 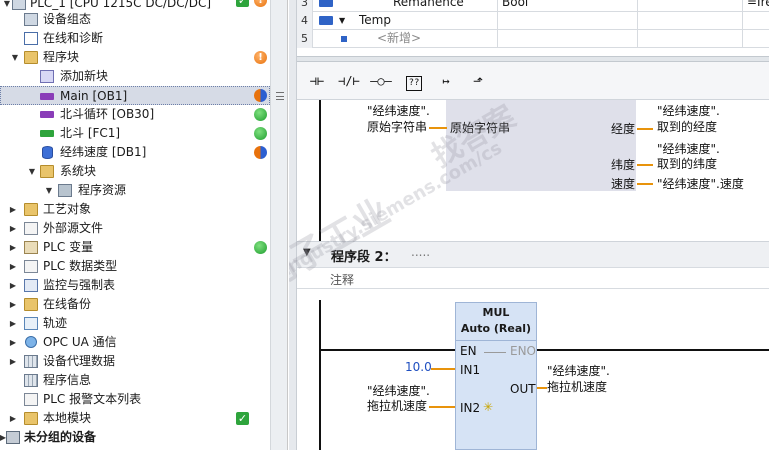 I want to click on splitter-grip-icon, so click(x=280, y=96).